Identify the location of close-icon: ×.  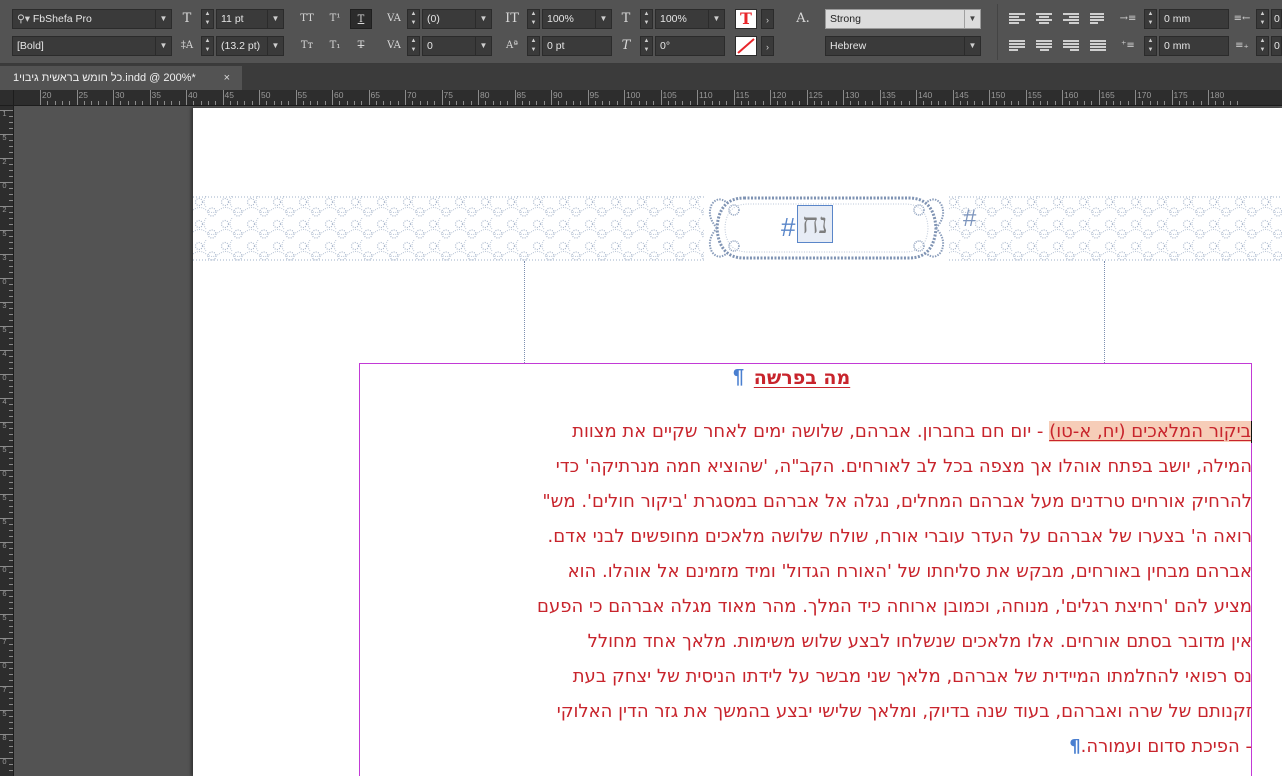
(227, 78).